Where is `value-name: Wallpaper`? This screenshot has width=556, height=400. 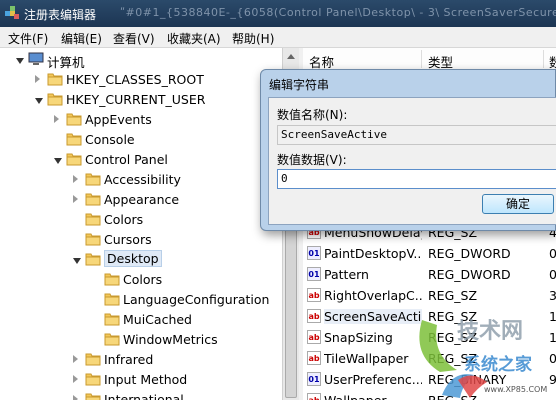 value-name: Wallpaper is located at coordinates (373, 396).